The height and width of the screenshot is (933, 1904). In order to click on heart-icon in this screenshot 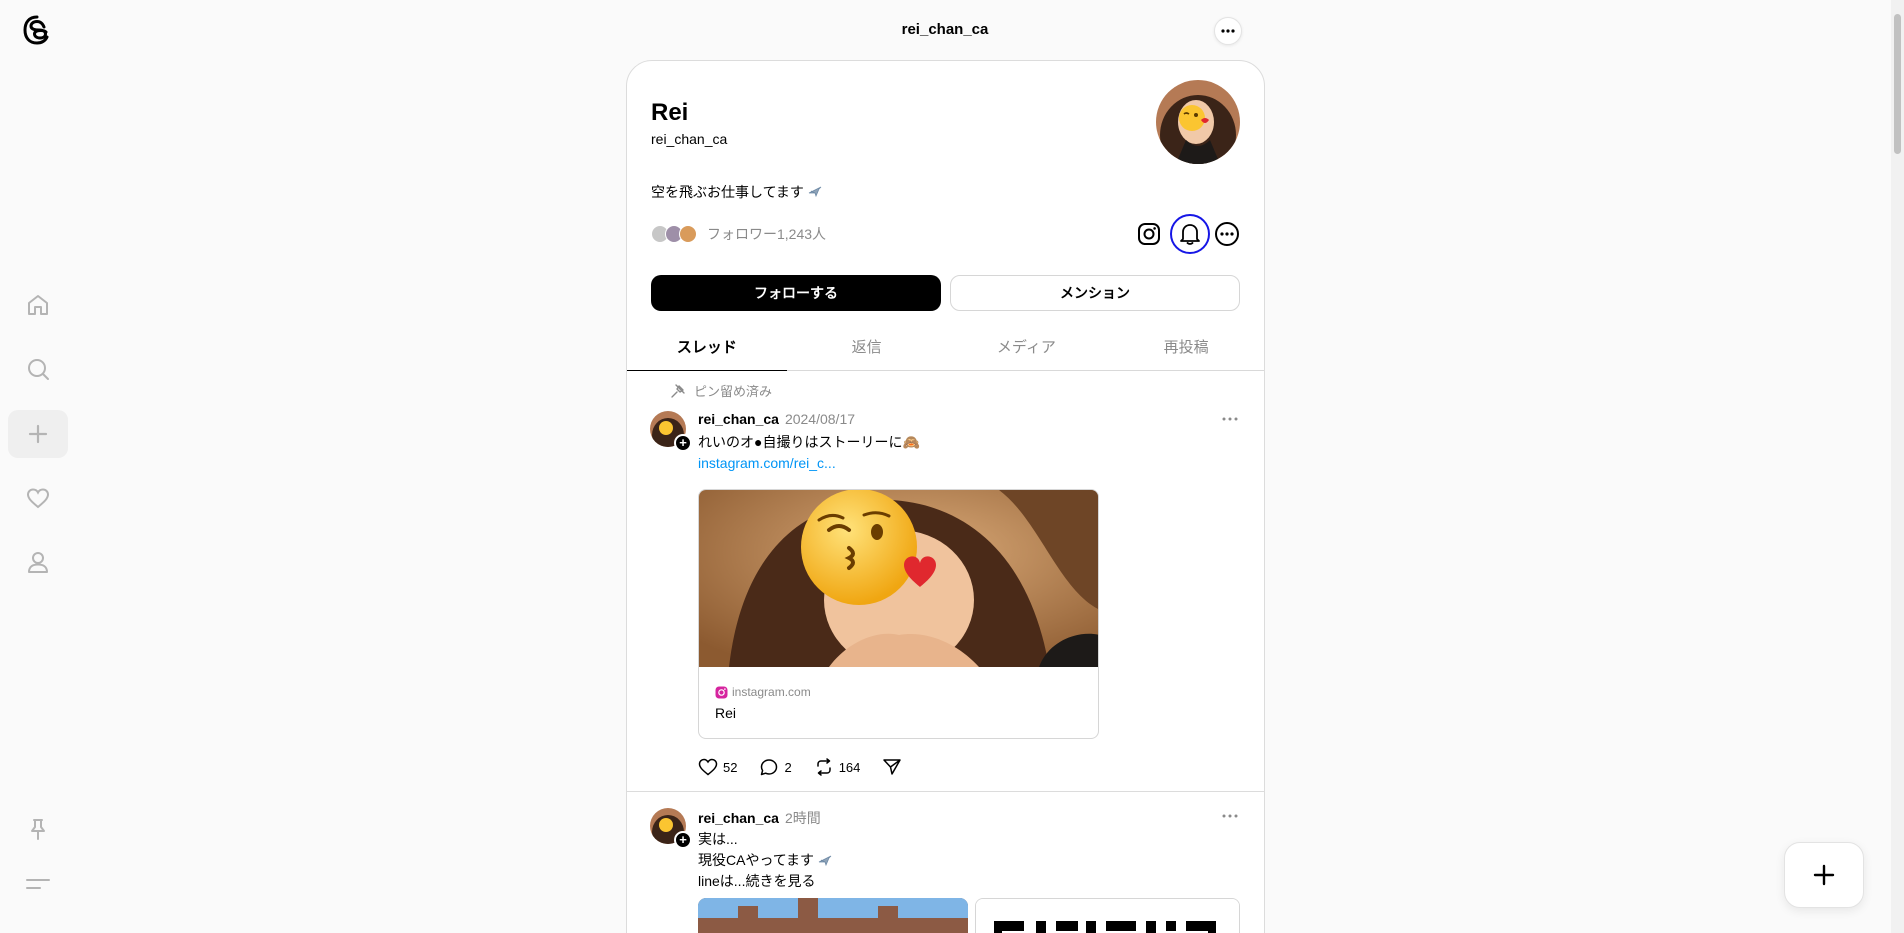, I will do `click(708, 767)`.